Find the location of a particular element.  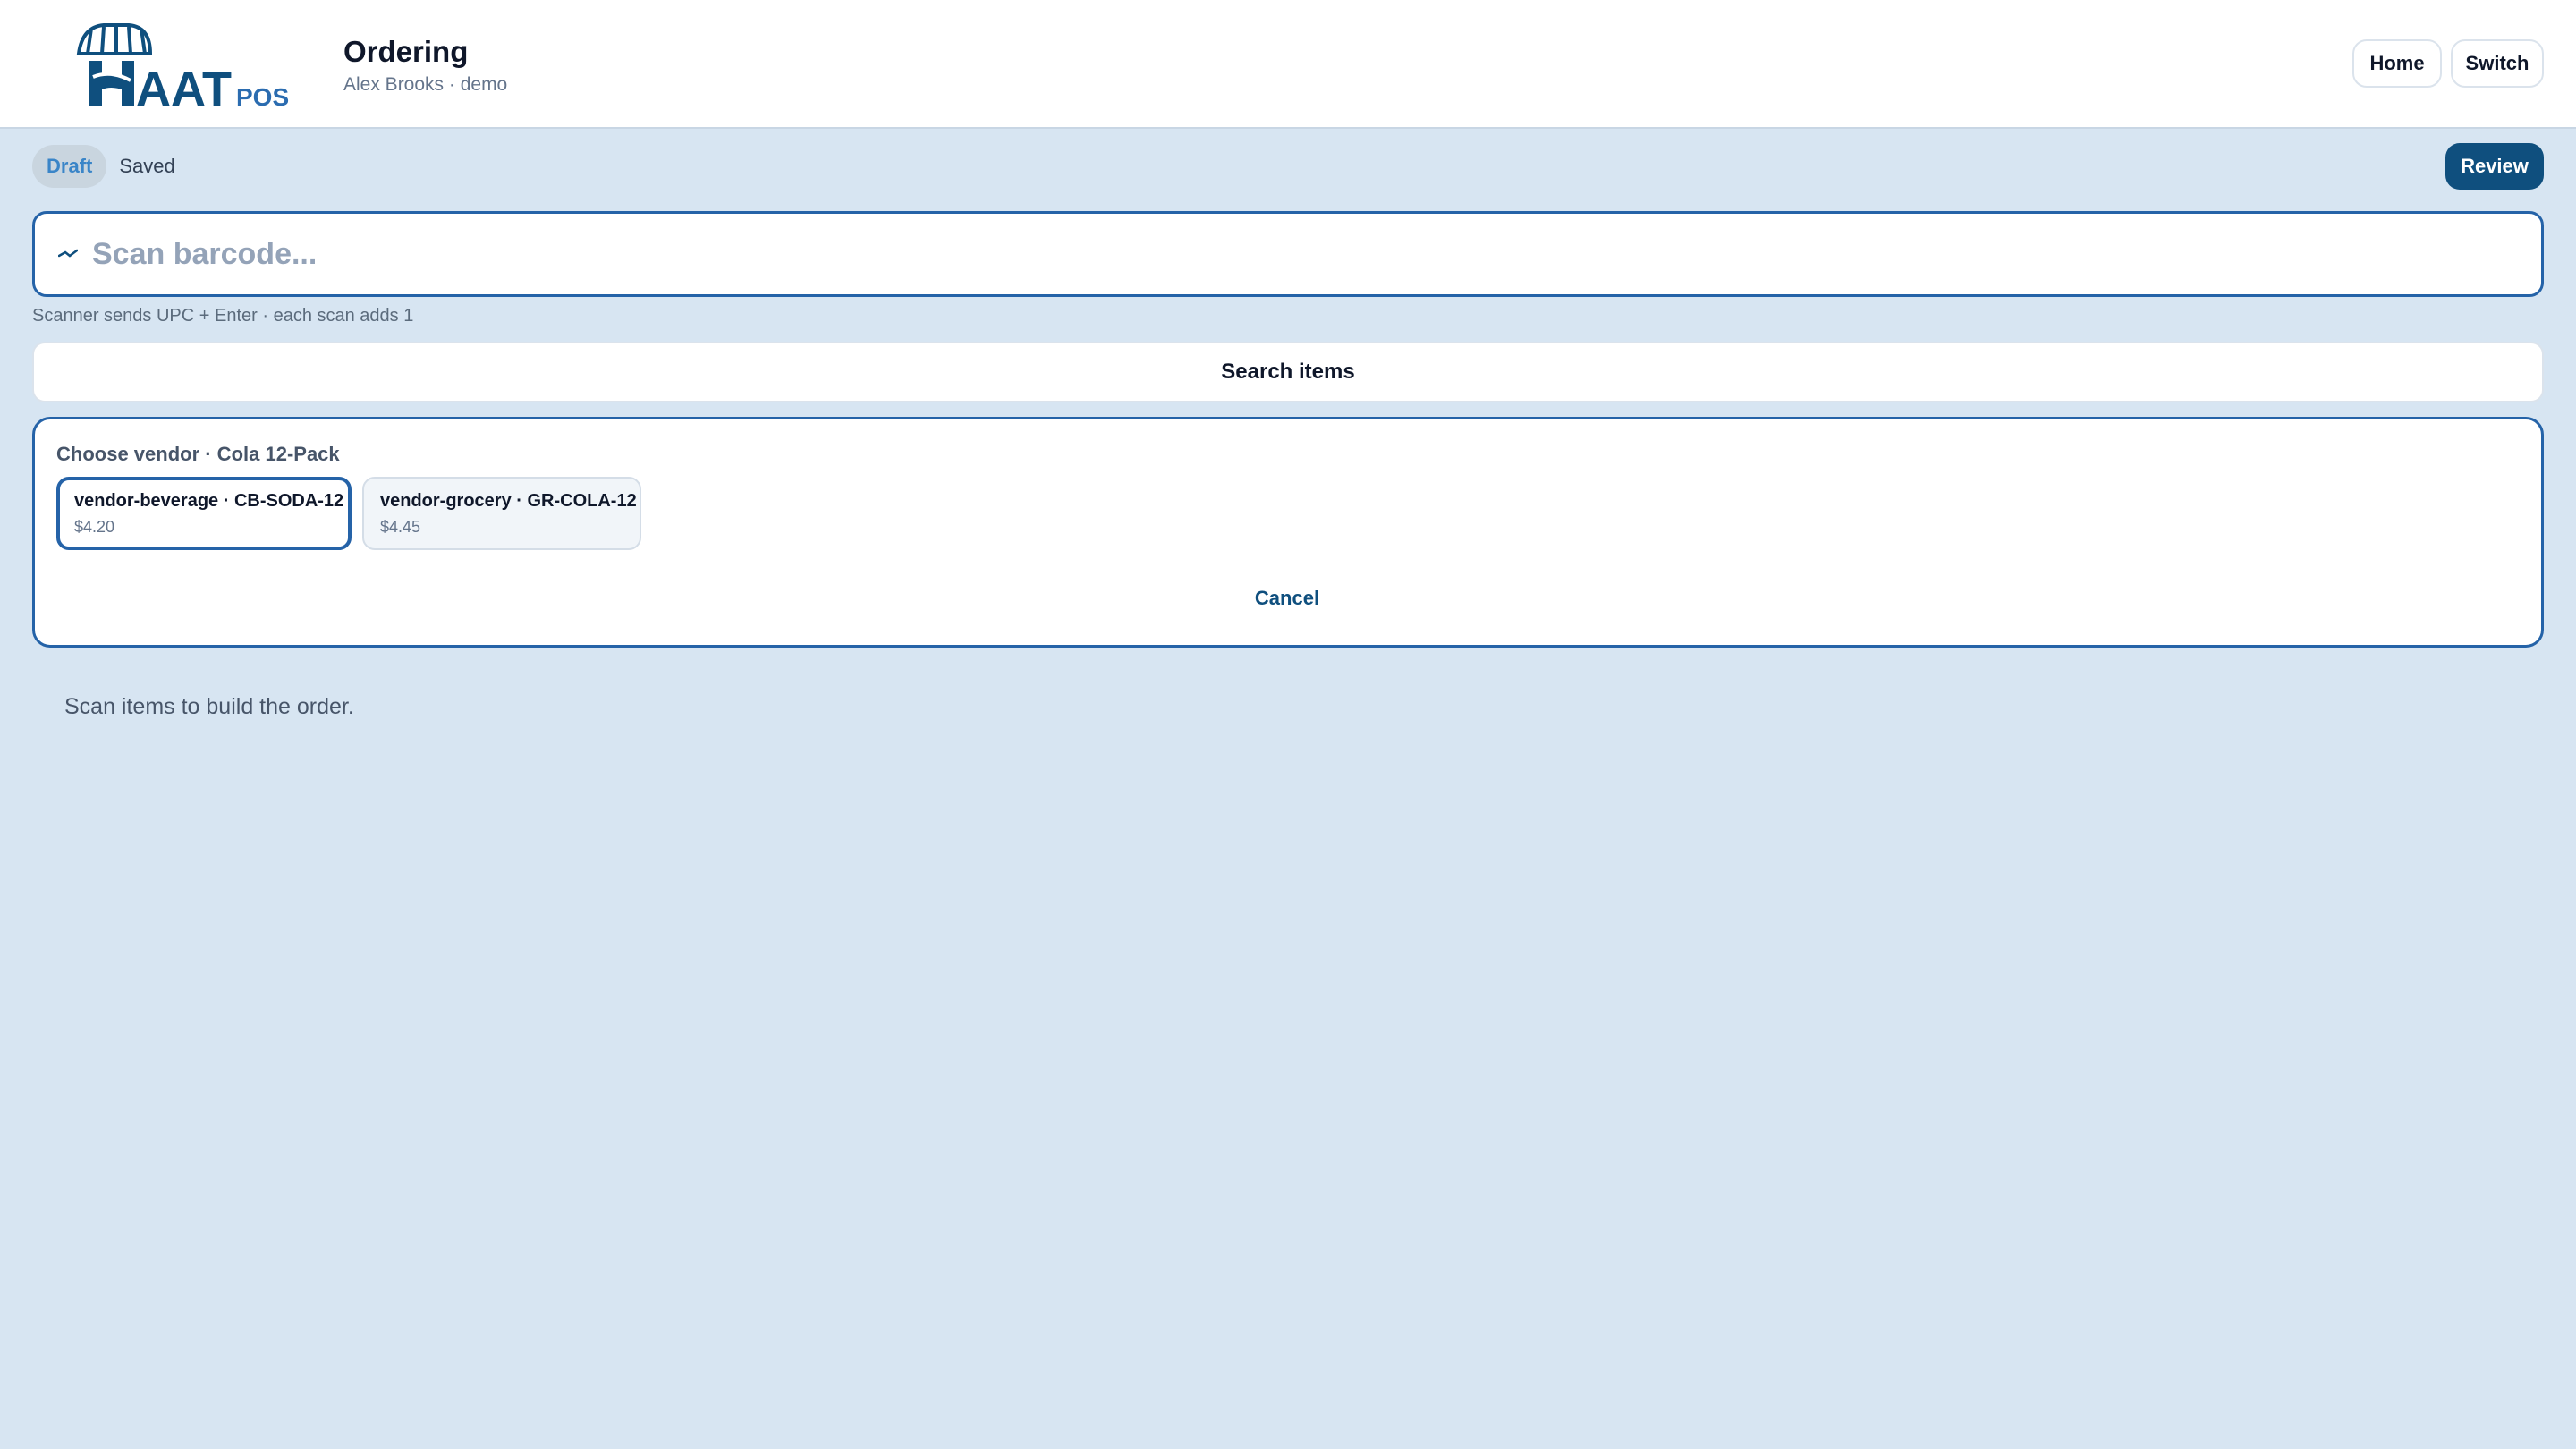

svg-text: AAT is located at coordinates (184, 87).